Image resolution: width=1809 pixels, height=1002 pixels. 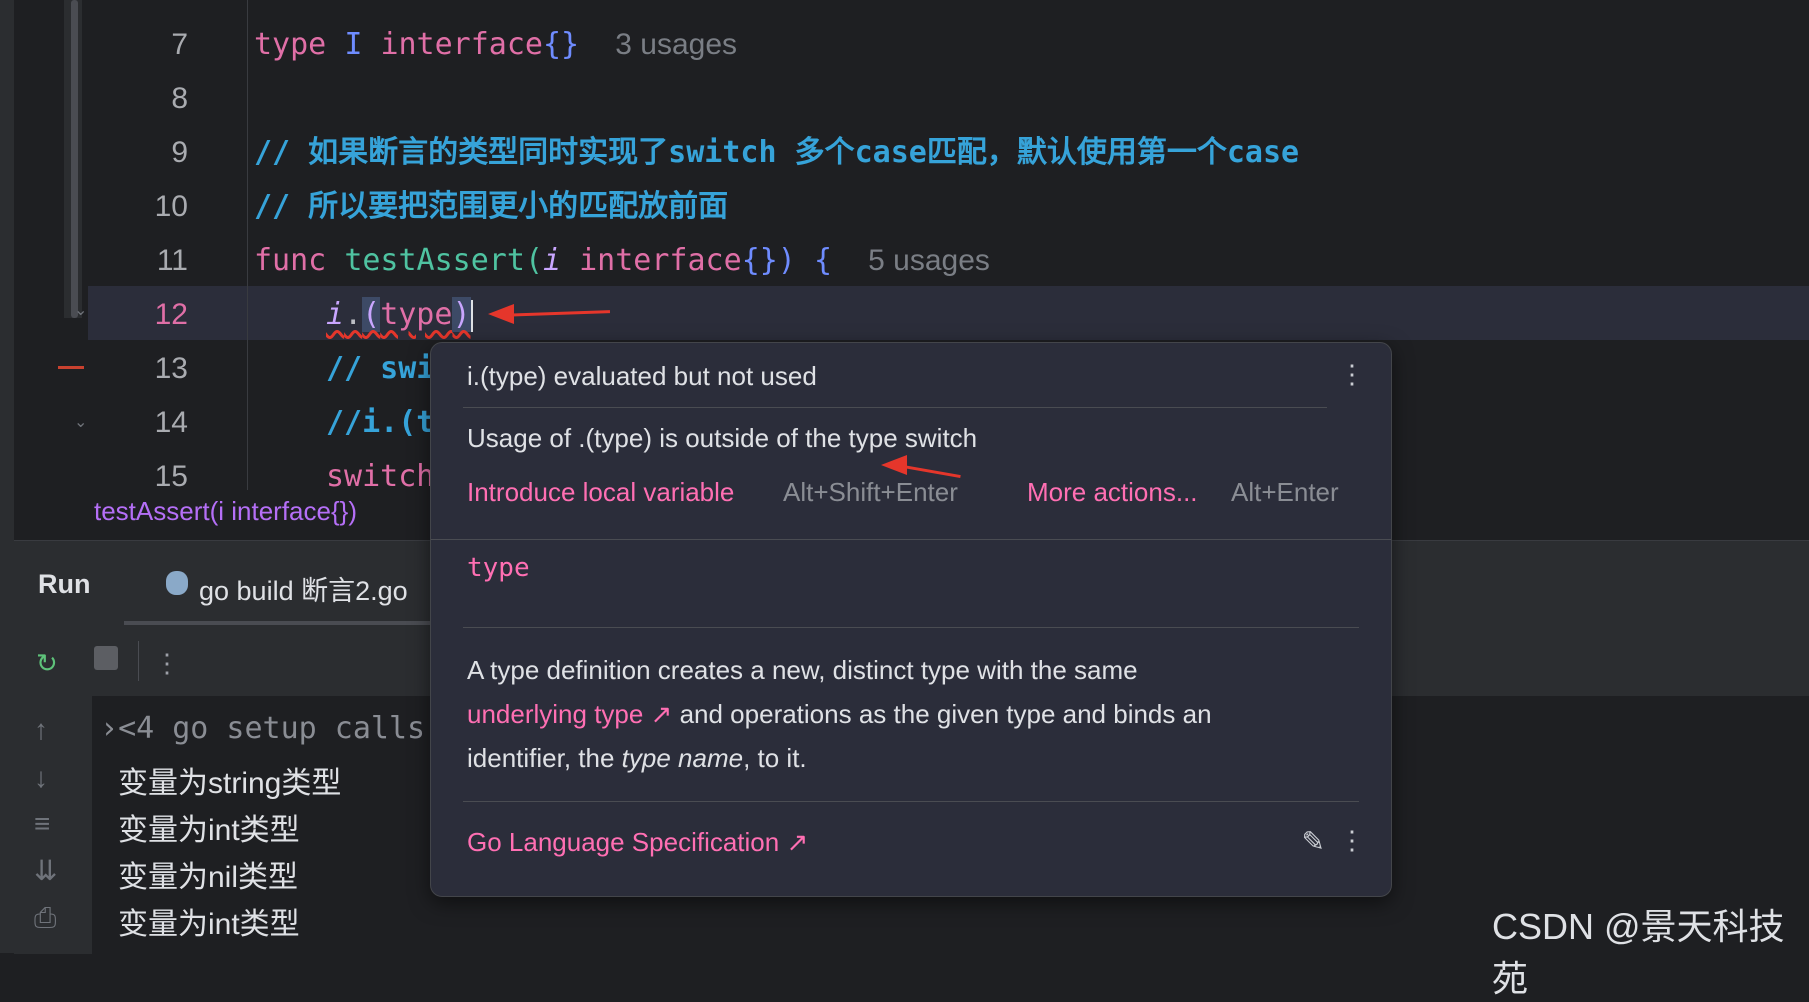 What do you see at coordinates (822, 260) in the screenshot?
I see `brace: {` at bounding box center [822, 260].